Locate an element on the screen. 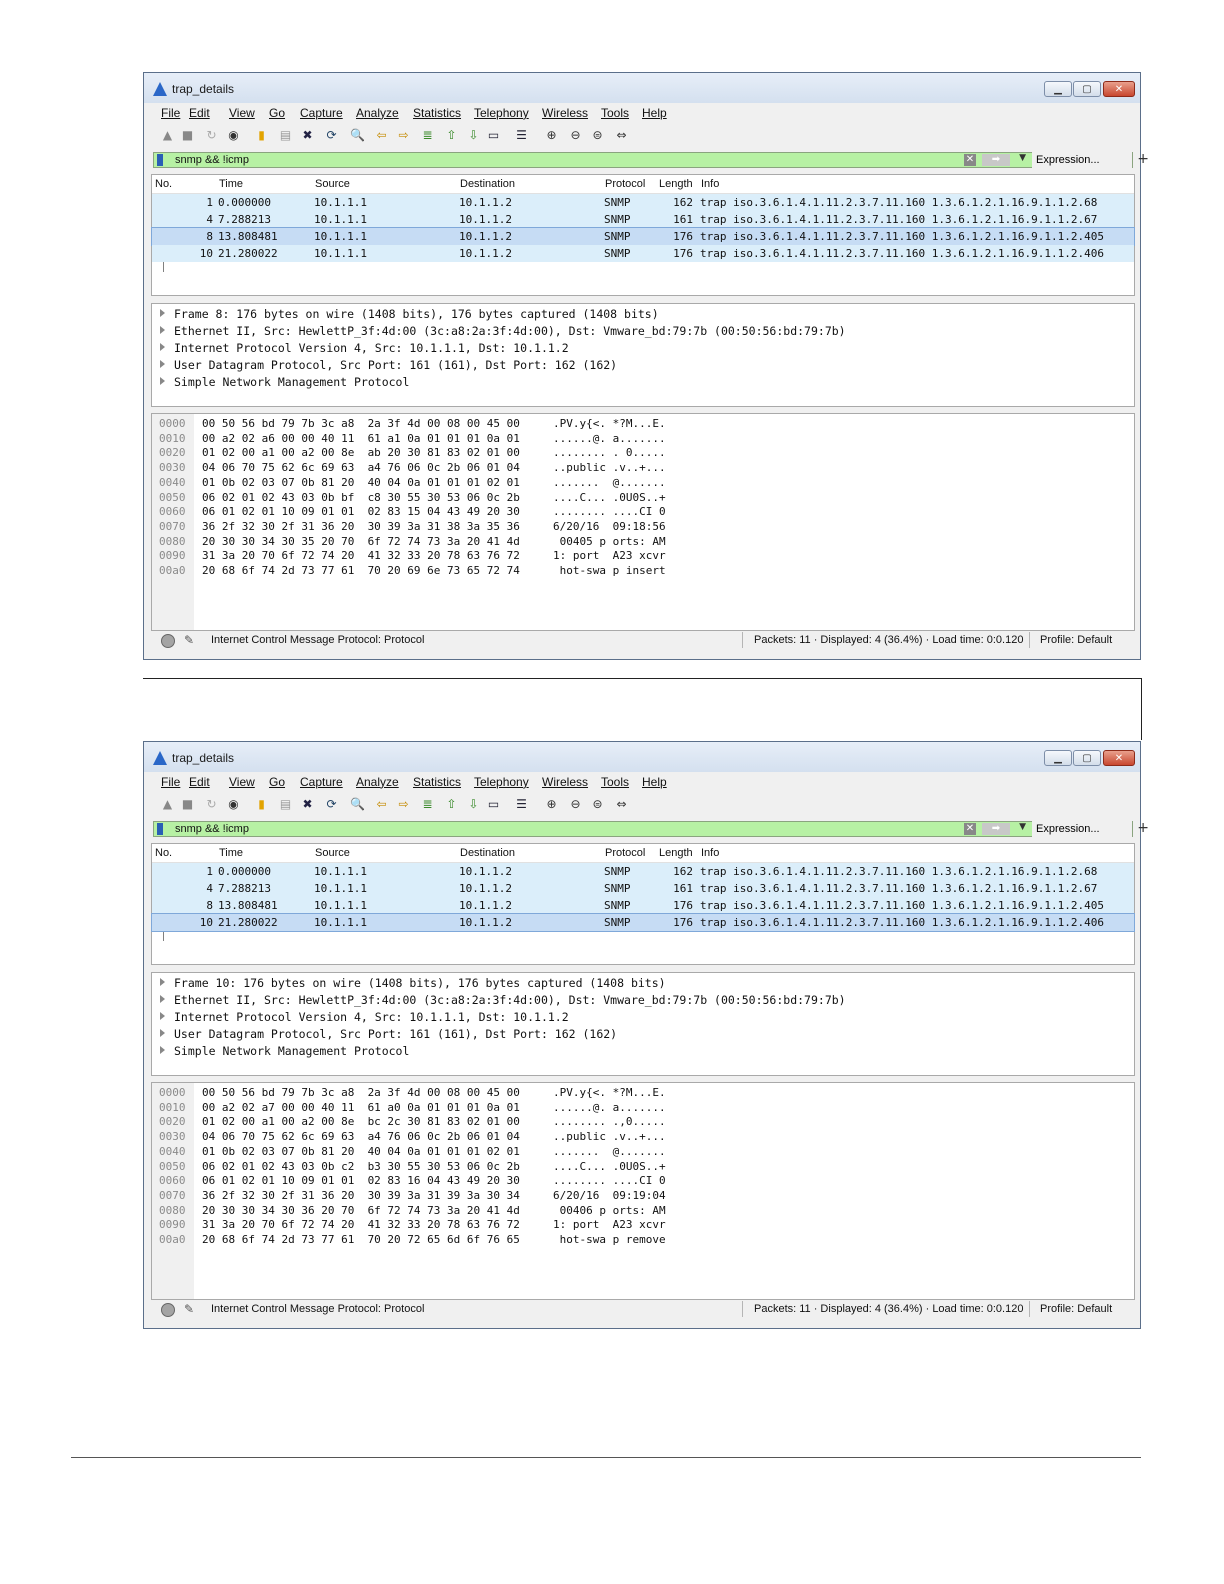 The image size is (1224, 1584). zoom-out-icon: ⊖ is located at coordinates (575, 135).